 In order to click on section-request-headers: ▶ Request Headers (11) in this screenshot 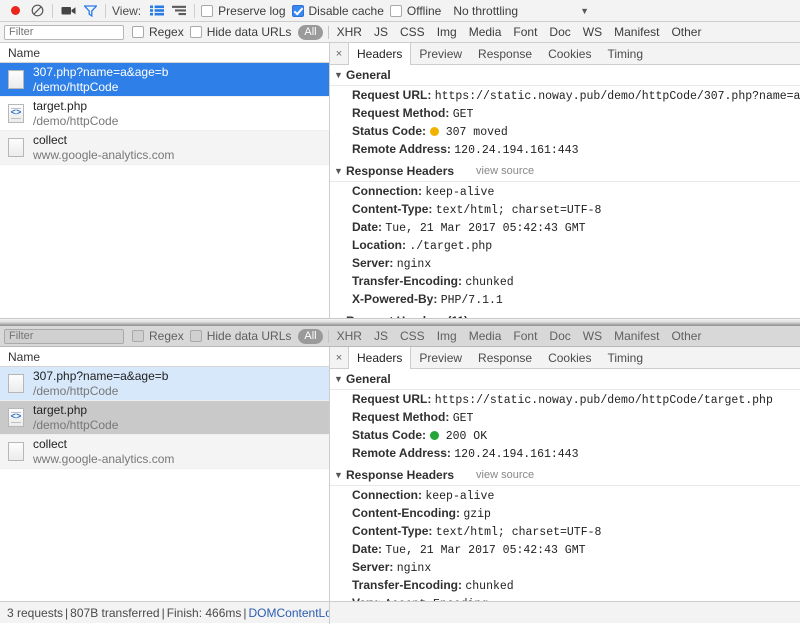, I will do `click(565, 314)`.